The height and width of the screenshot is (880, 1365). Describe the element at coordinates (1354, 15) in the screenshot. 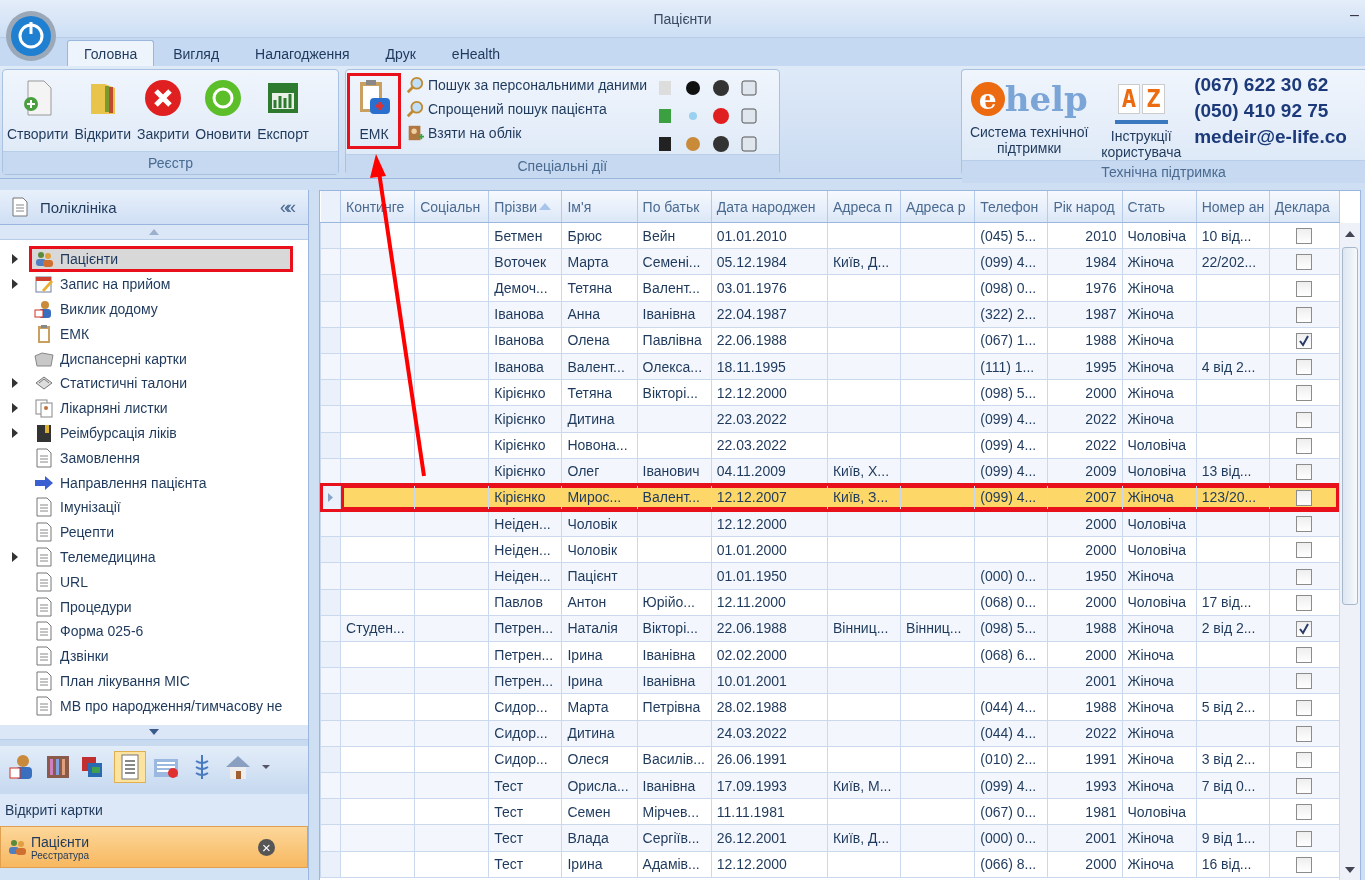

I see `minimize-button: –` at that location.